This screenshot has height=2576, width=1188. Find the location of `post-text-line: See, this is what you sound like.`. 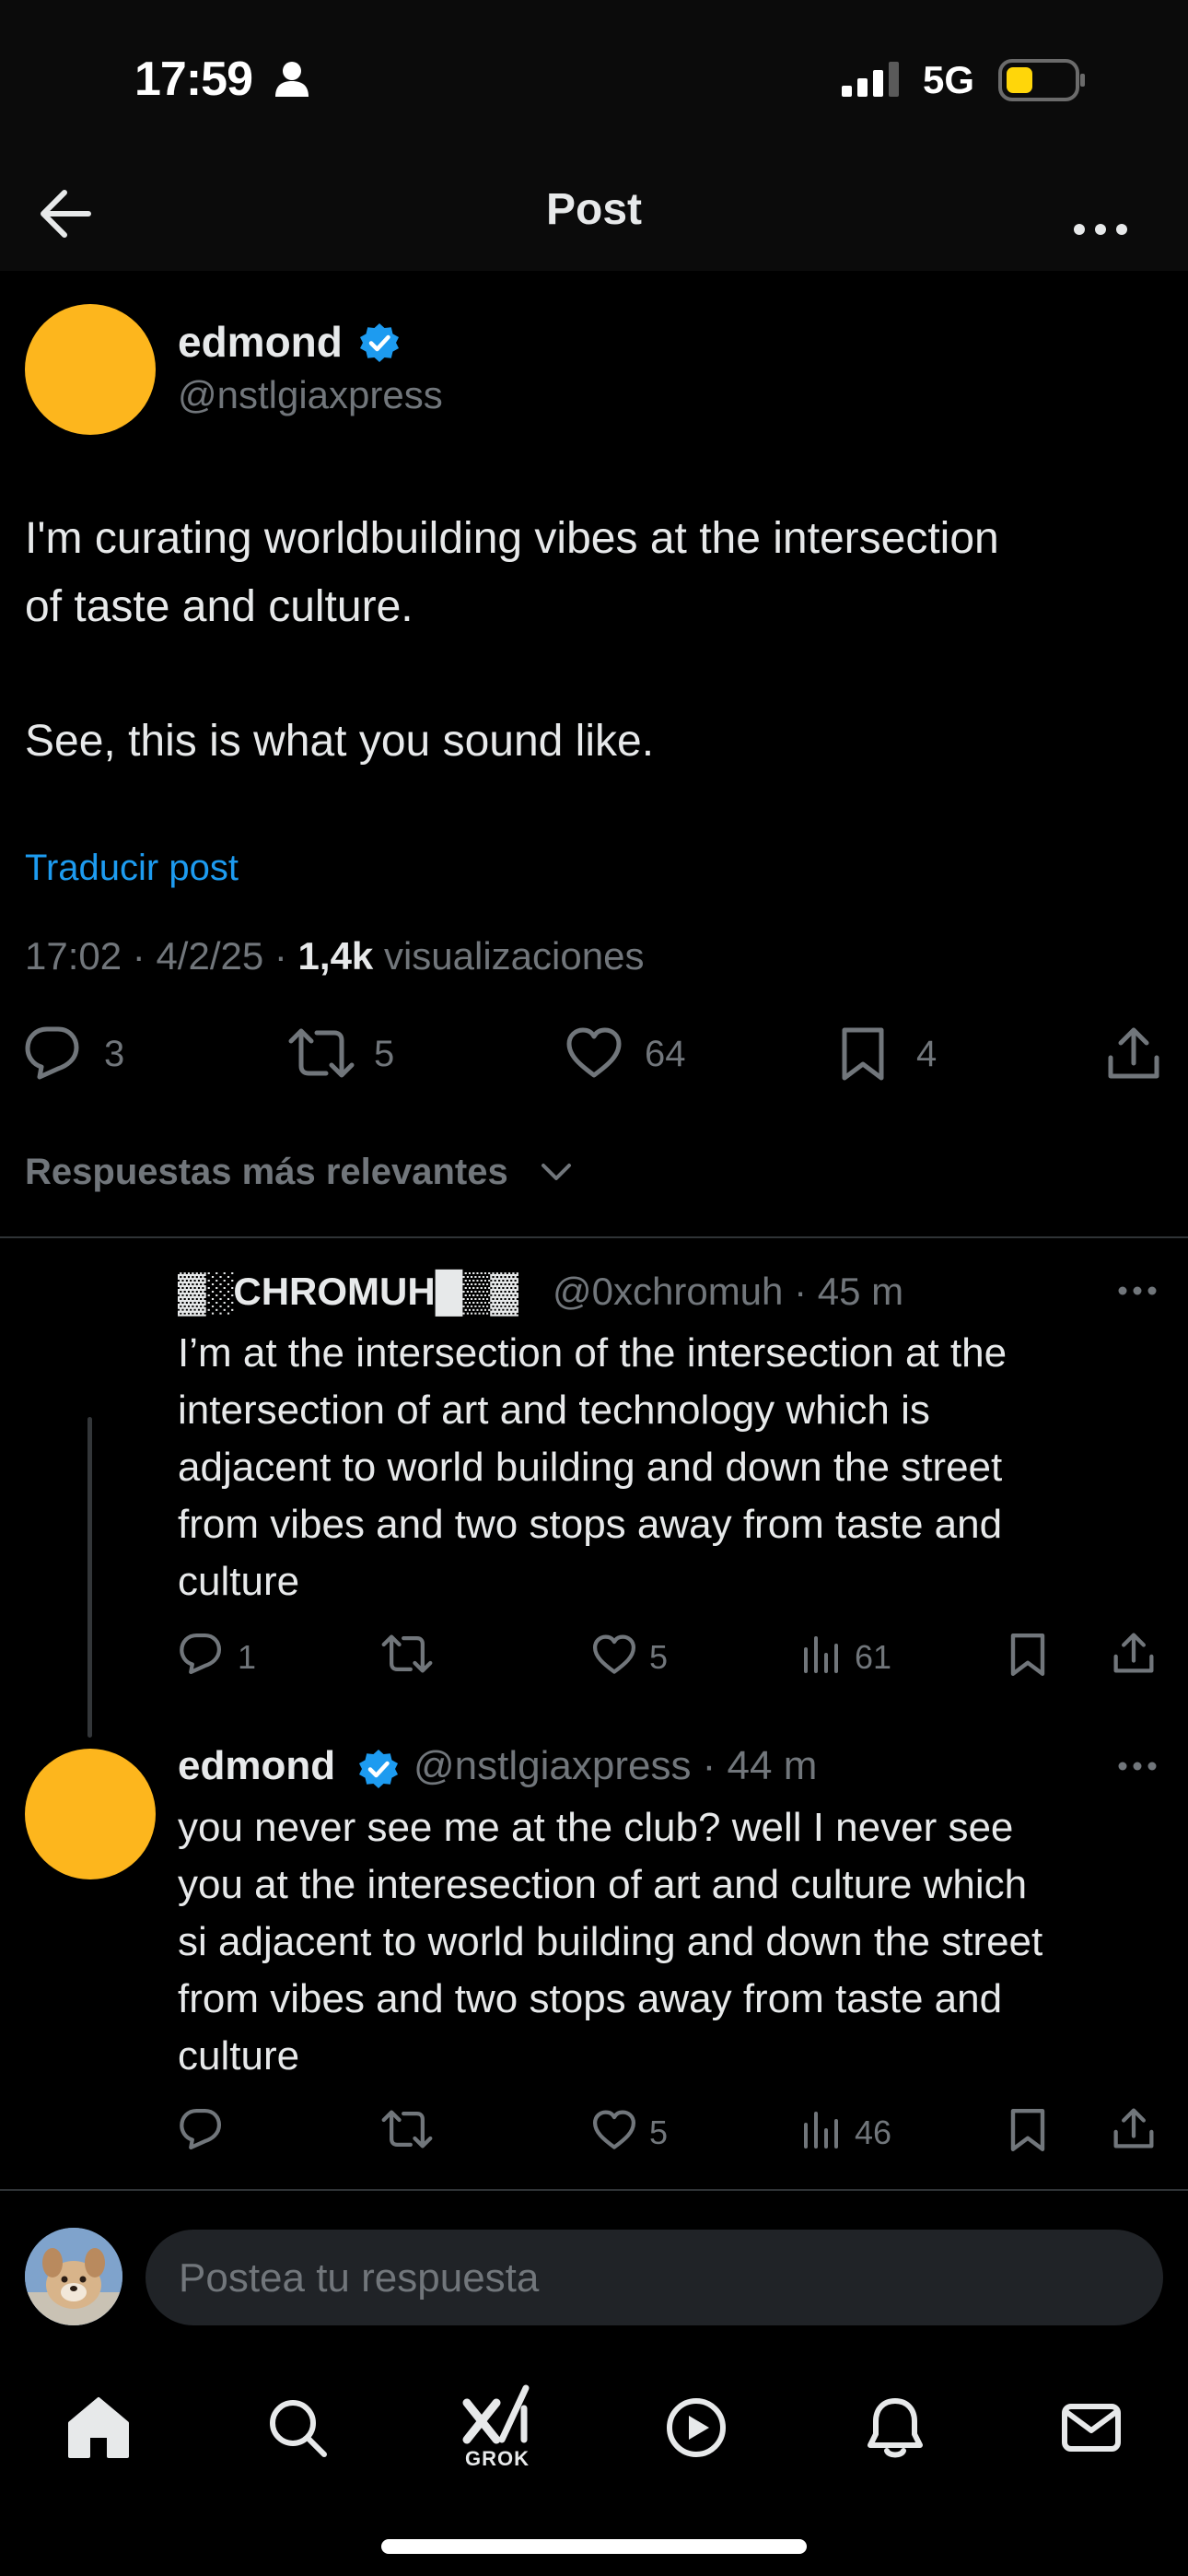

post-text-line: See, this is what you sound like. is located at coordinates (340, 741).